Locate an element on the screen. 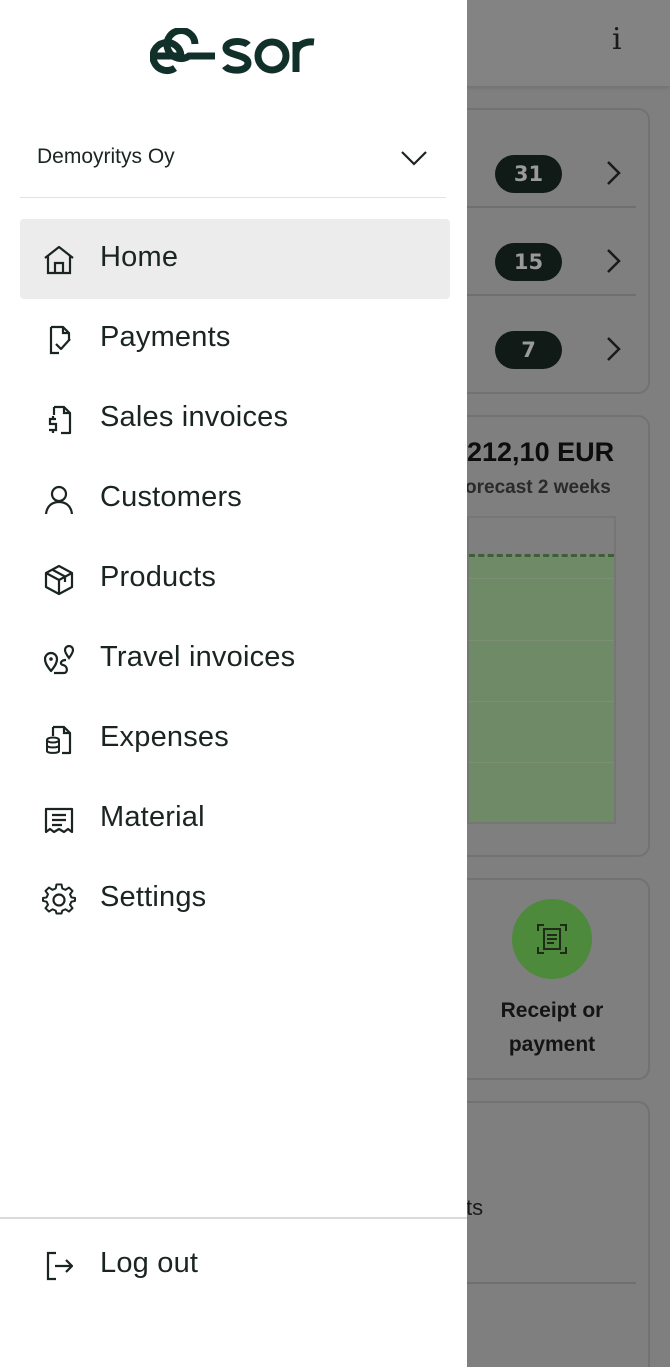 The image size is (670, 1367). logout-button: Log out is located at coordinates (233, 1265).